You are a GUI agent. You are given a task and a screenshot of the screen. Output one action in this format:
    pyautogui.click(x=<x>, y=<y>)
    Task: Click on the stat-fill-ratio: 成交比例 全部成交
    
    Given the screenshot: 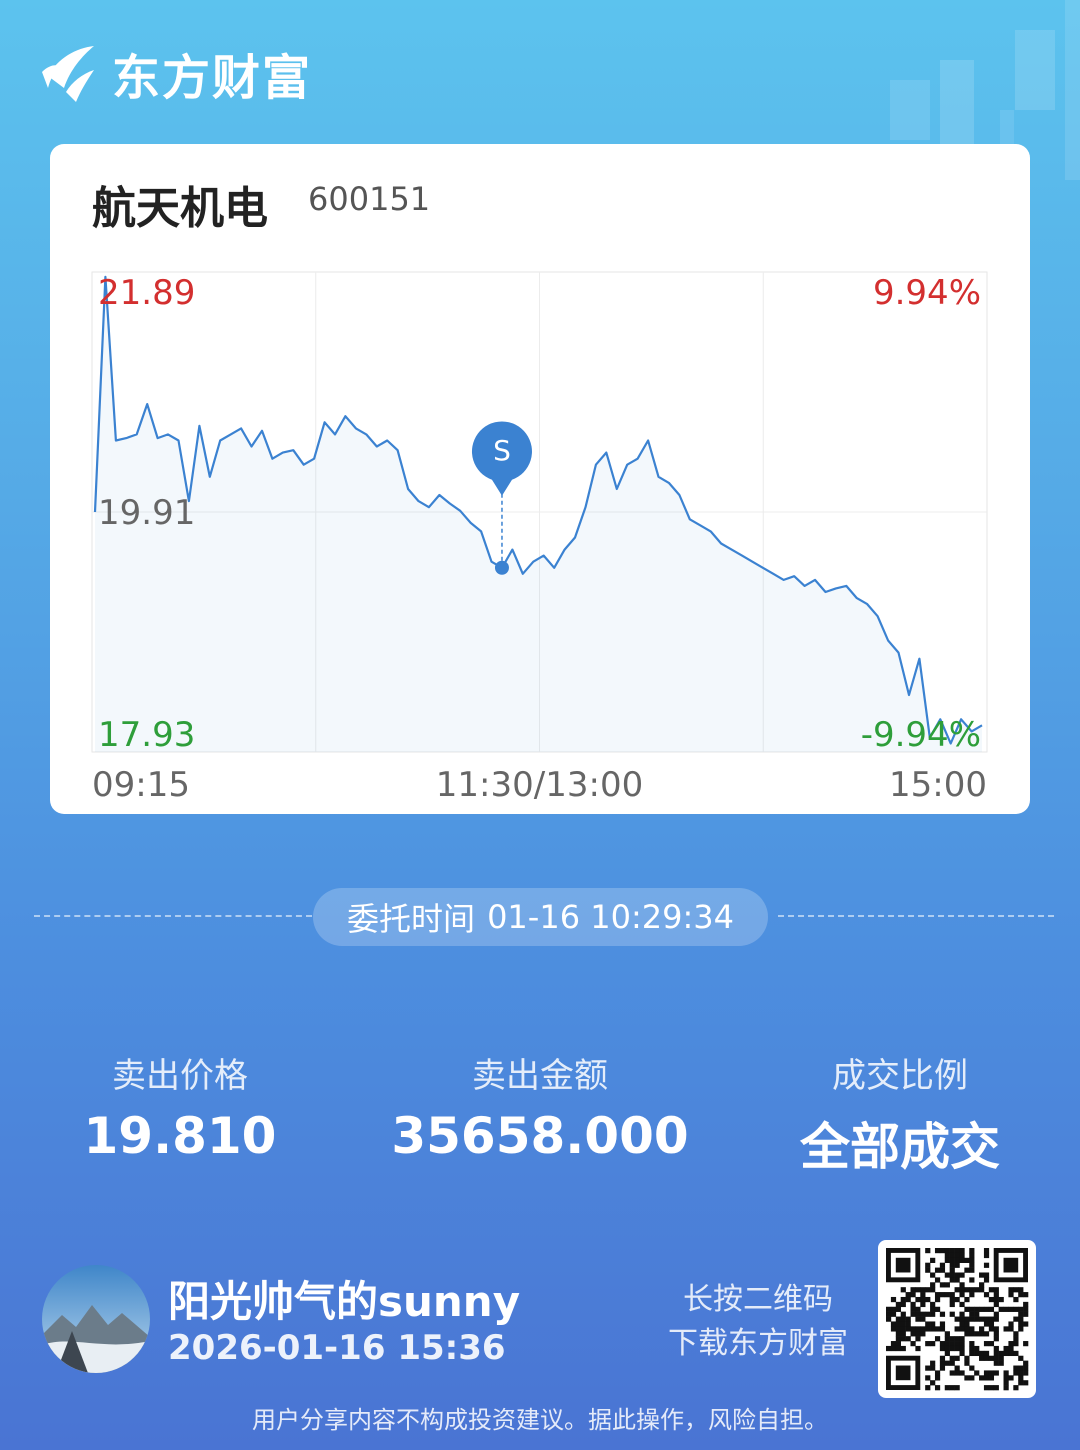 What is the action you would take?
    pyautogui.click(x=900, y=1113)
    